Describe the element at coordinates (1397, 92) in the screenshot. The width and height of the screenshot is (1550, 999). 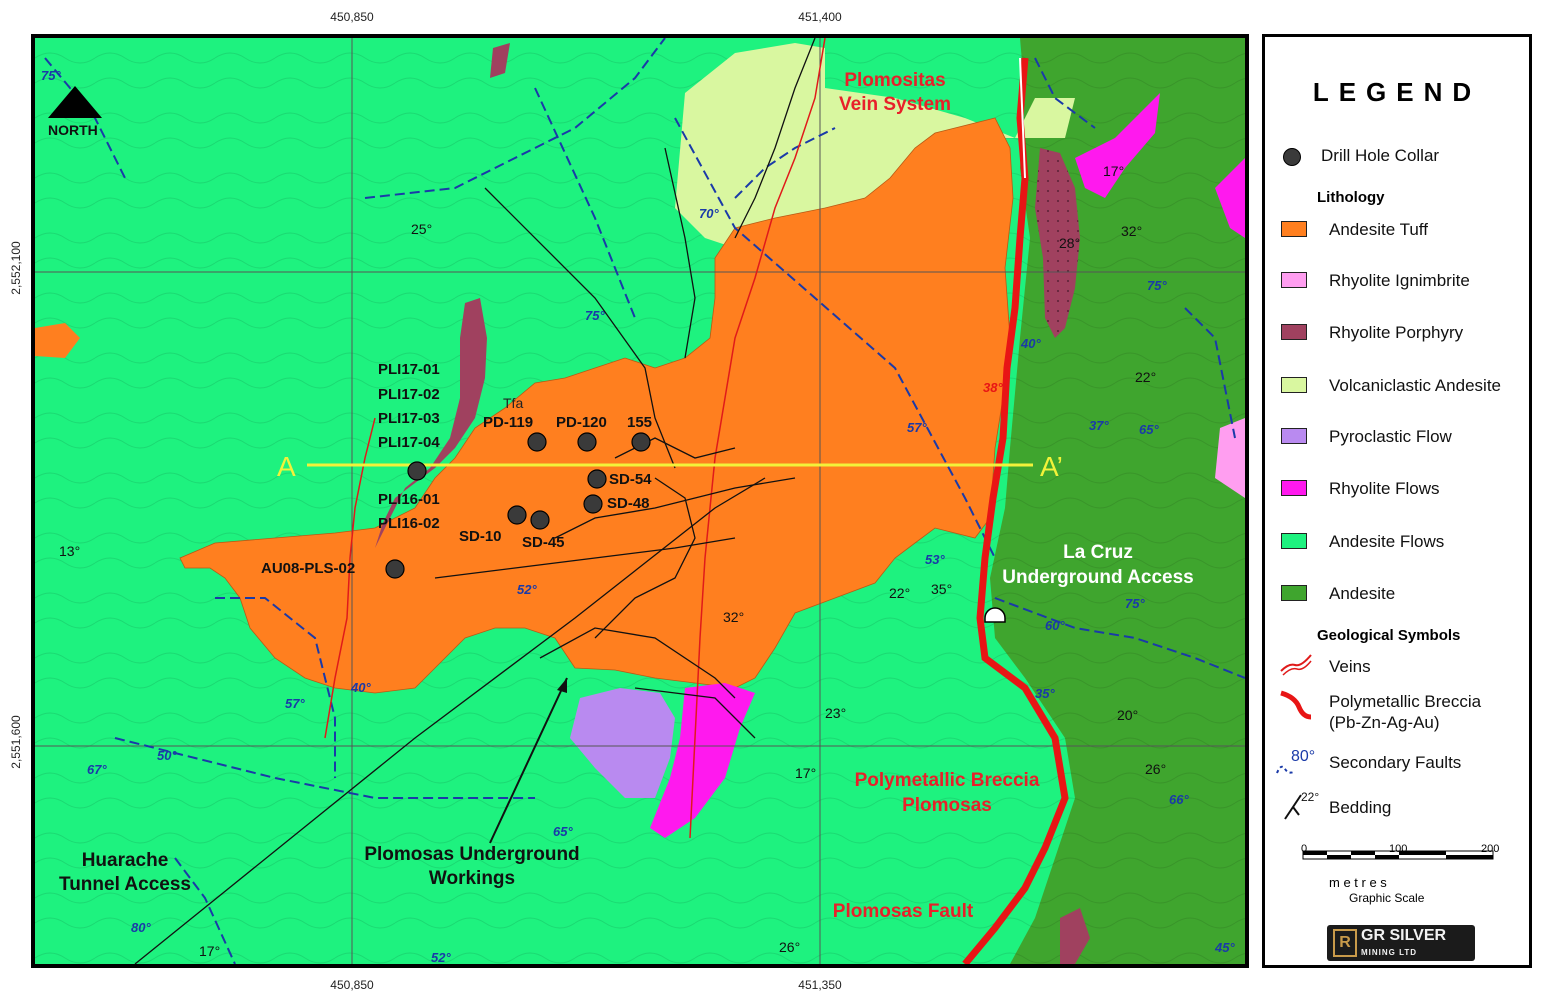
I see `legend-title: LEGEND` at that location.